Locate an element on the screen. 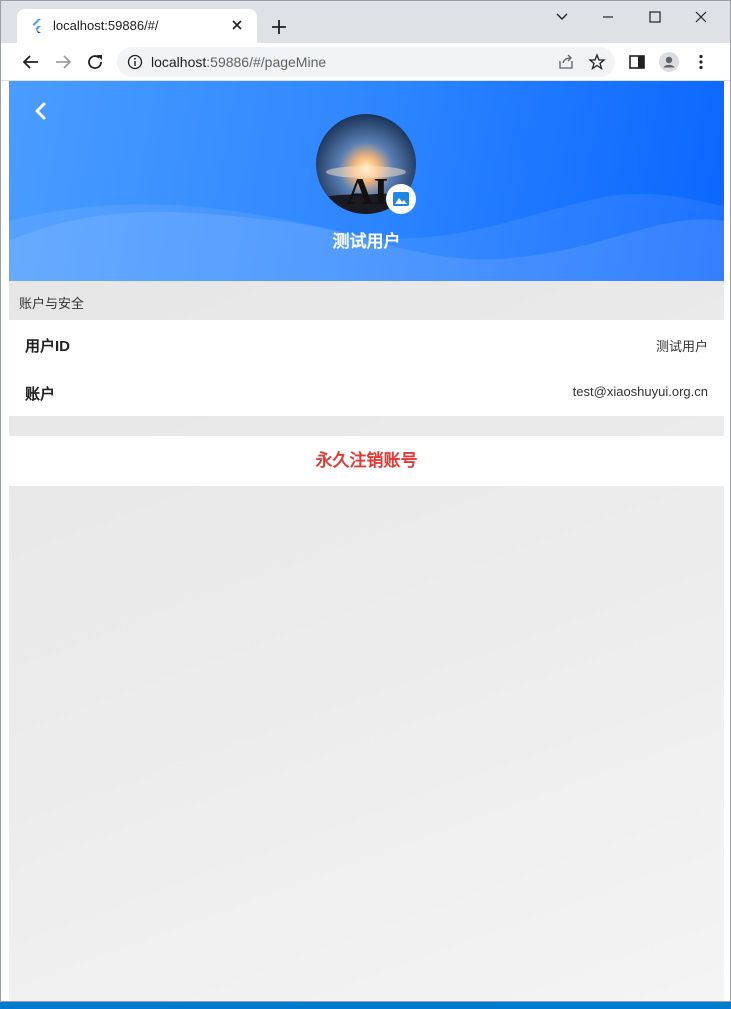  more-menu-icon is located at coordinates (701, 62).